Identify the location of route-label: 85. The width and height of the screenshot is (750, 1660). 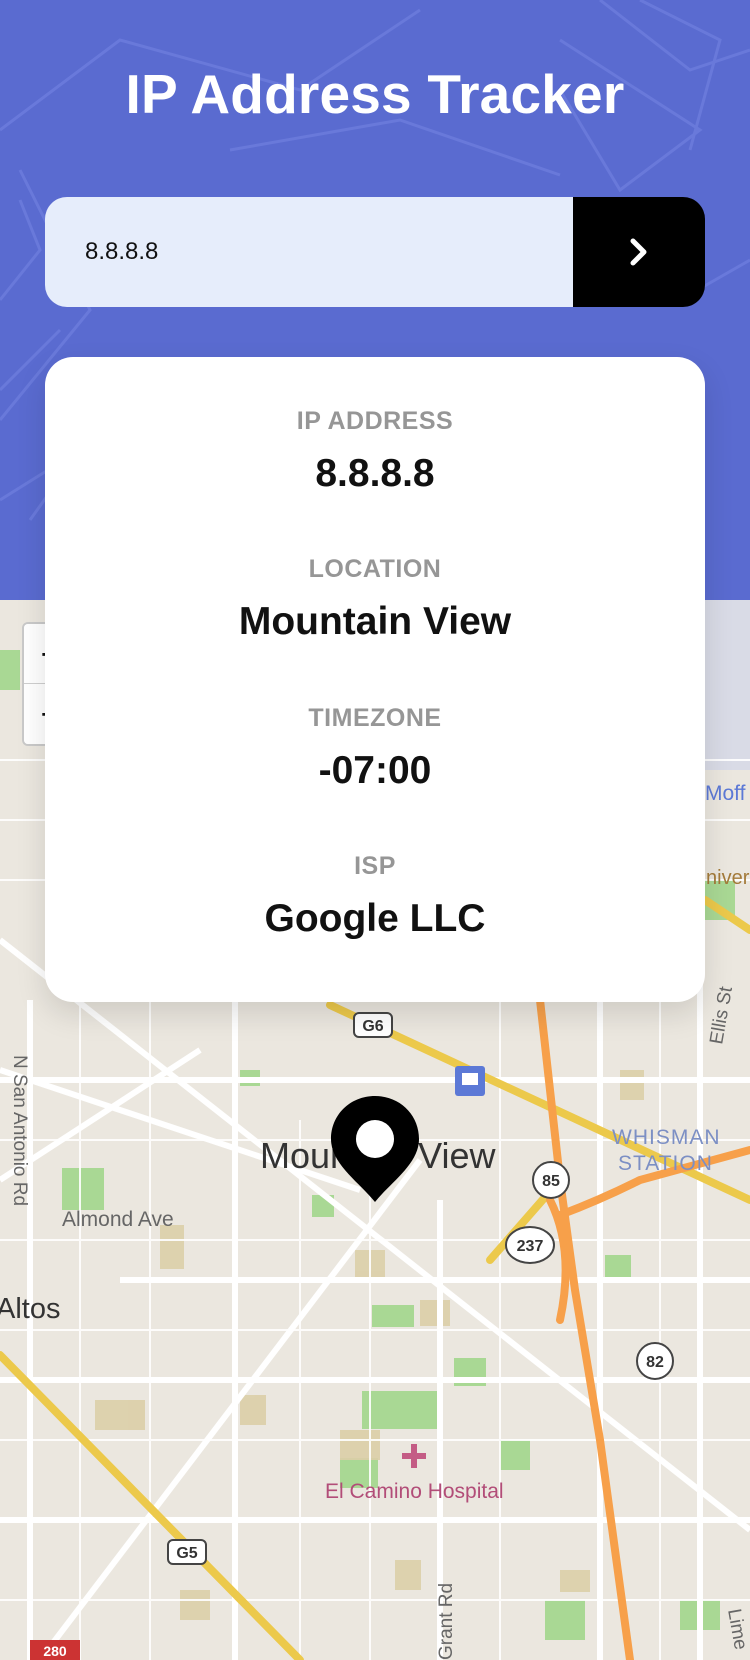
(551, 1181).